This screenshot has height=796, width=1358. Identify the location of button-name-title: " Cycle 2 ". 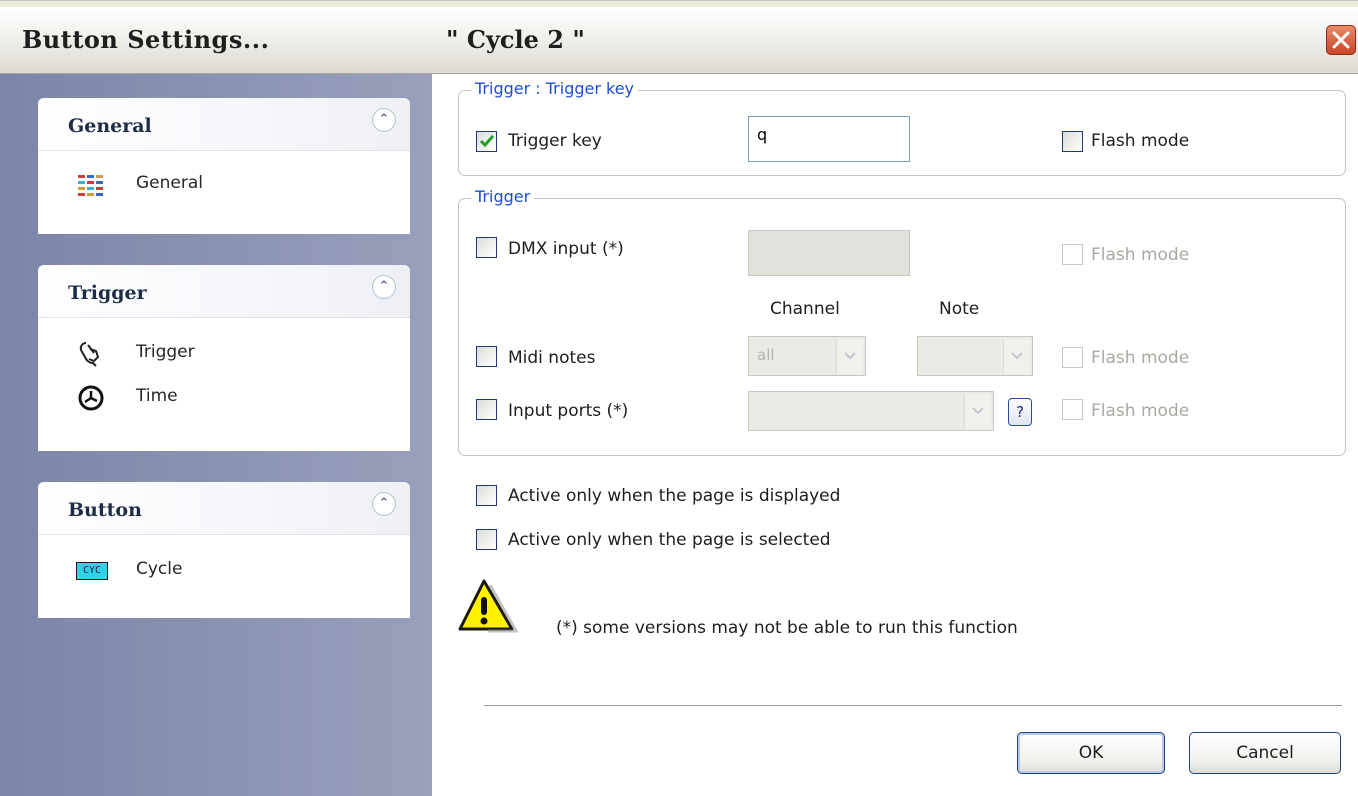
(515, 39).